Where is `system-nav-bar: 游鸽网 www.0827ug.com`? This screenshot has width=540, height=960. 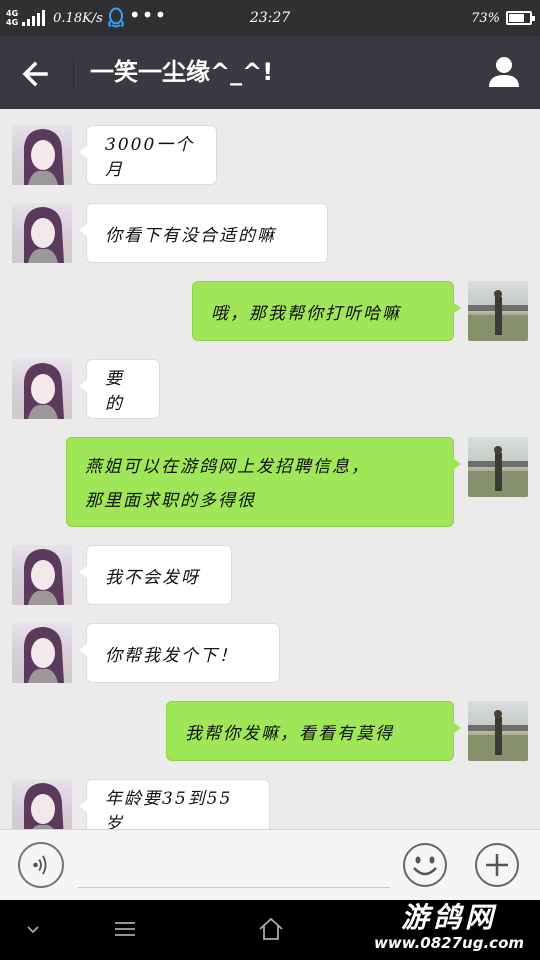 system-nav-bar: 游鸽网 www.0827ug.com is located at coordinates (270, 930).